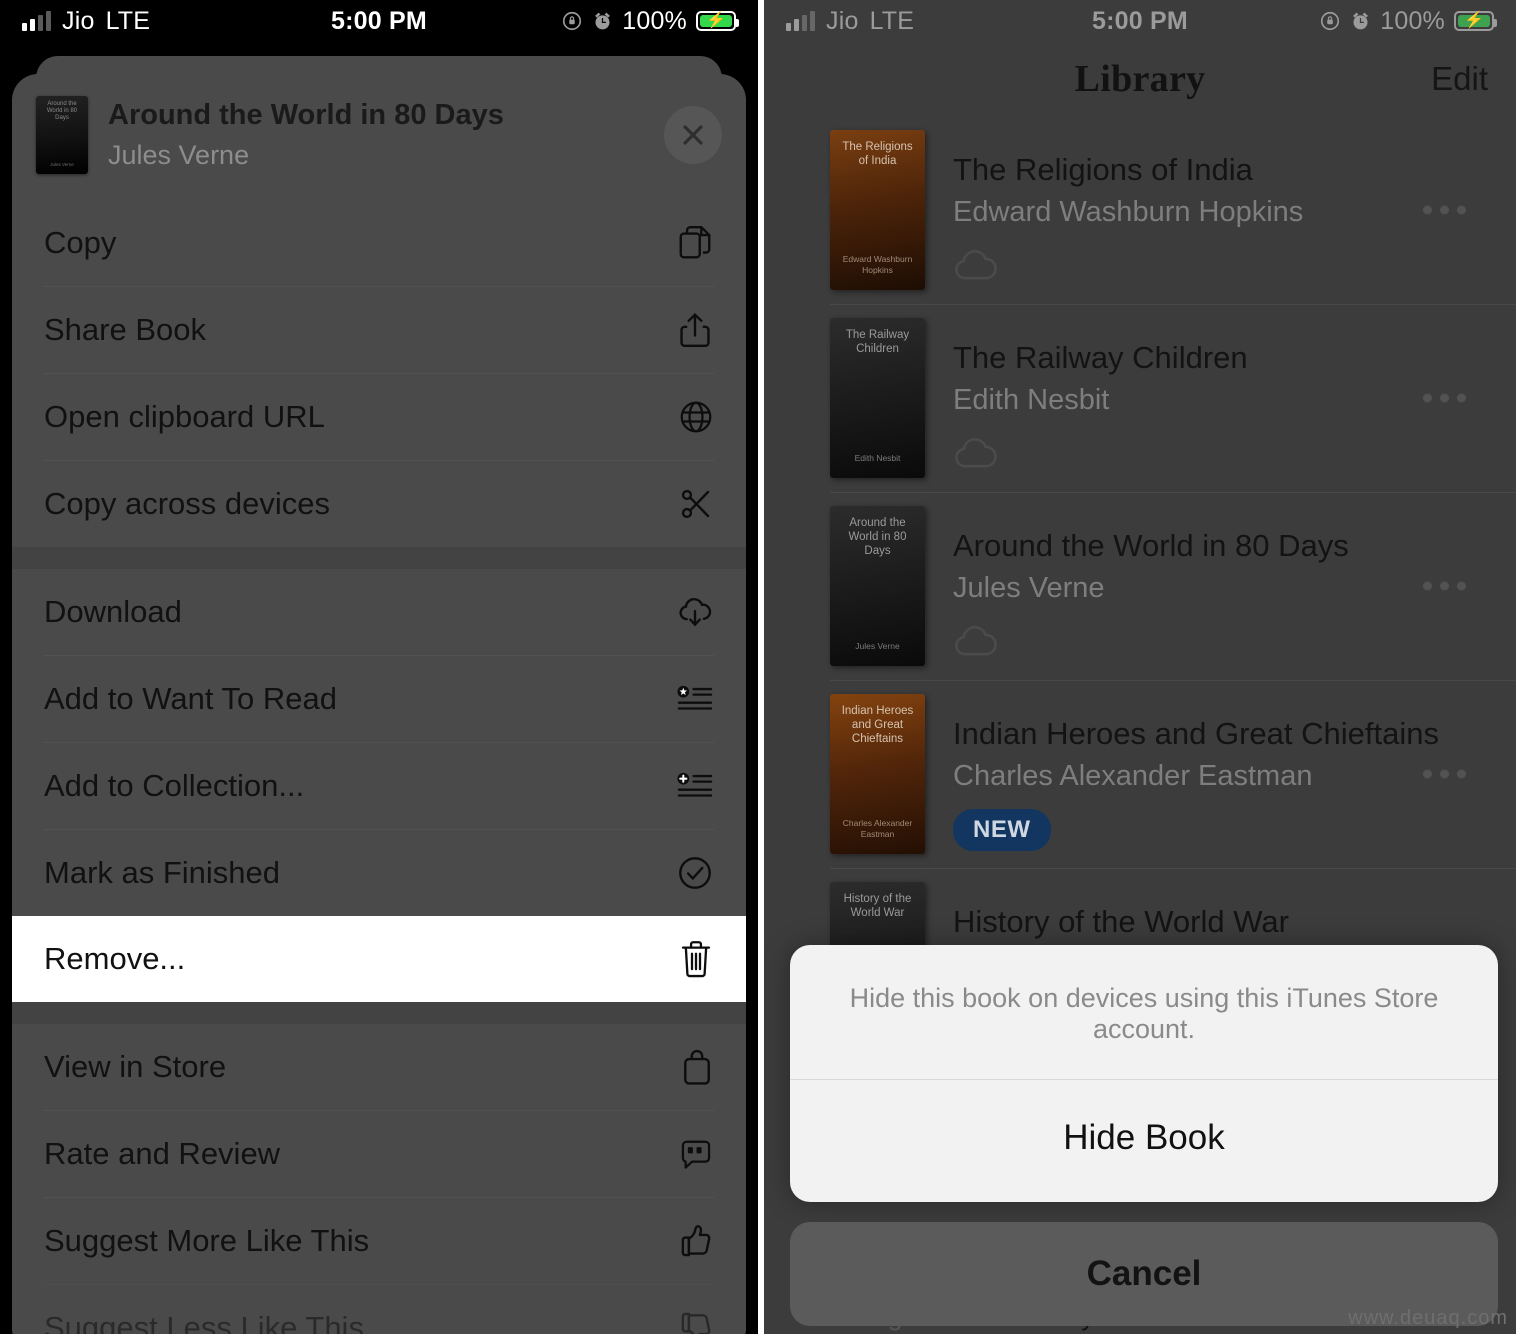 This screenshot has width=1516, height=1334. What do you see at coordinates (62, 164) in the screenshot?
I see `cover-author: Jules Verne` at bounding box center [62, 164].